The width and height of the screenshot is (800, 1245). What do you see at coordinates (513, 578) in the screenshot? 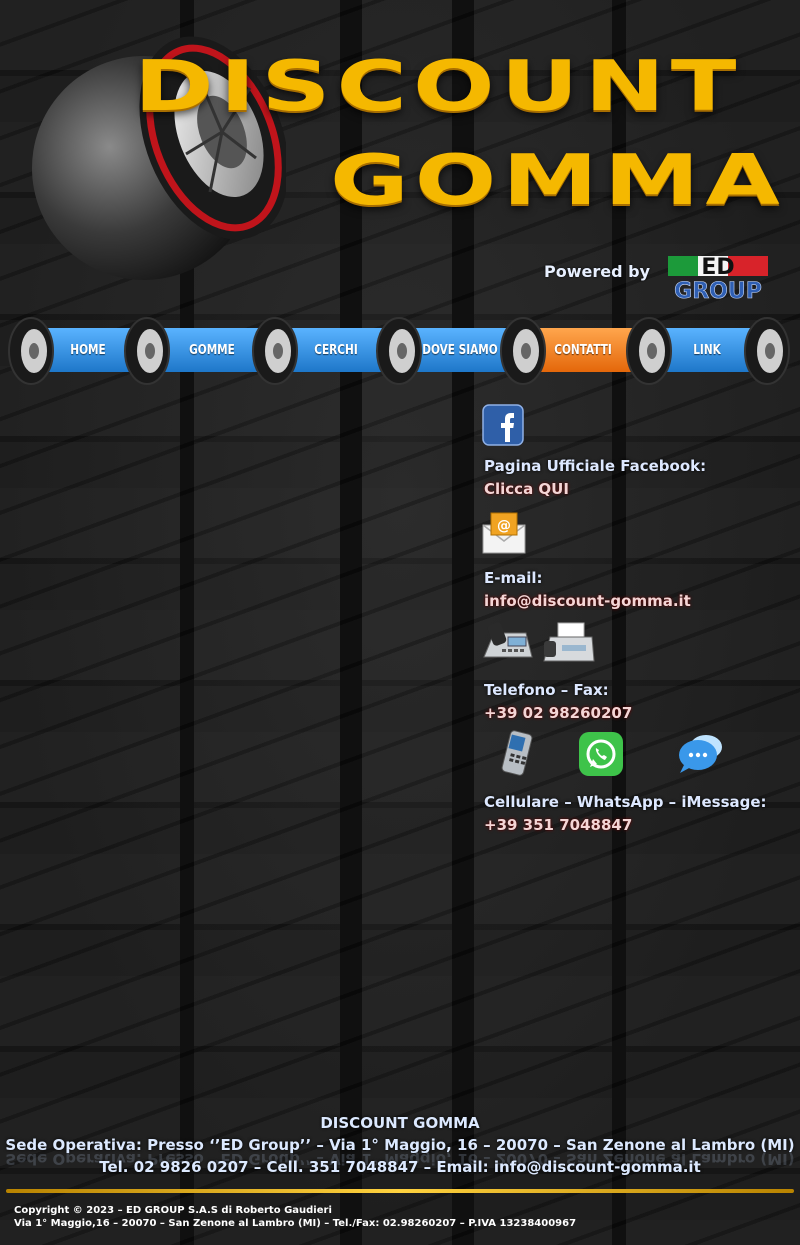
I see `email-label: E-mail:` at bounding box center [513, 578].